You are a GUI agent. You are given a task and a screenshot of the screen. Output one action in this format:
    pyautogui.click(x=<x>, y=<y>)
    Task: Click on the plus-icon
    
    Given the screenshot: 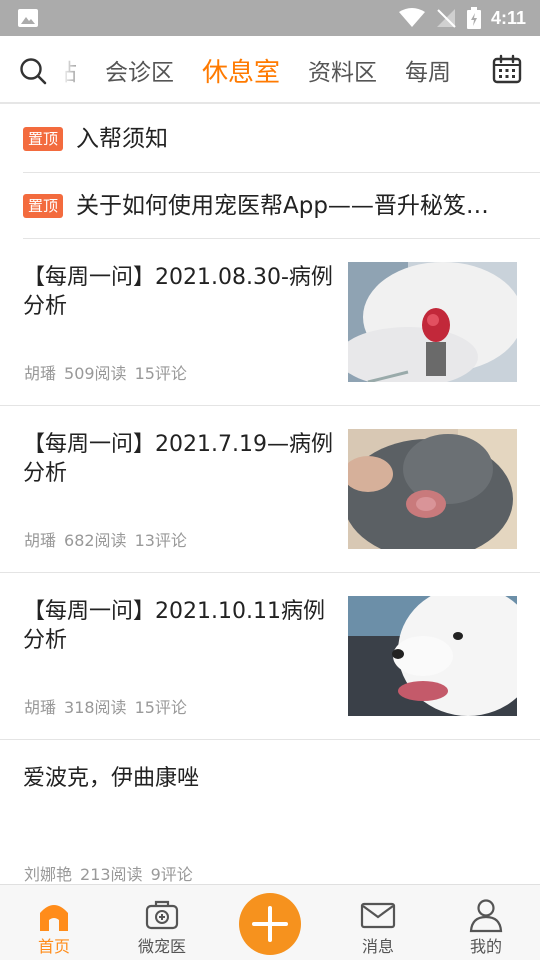 What is the action you would take?
    pyautogui.click(x=270, y=924)
    